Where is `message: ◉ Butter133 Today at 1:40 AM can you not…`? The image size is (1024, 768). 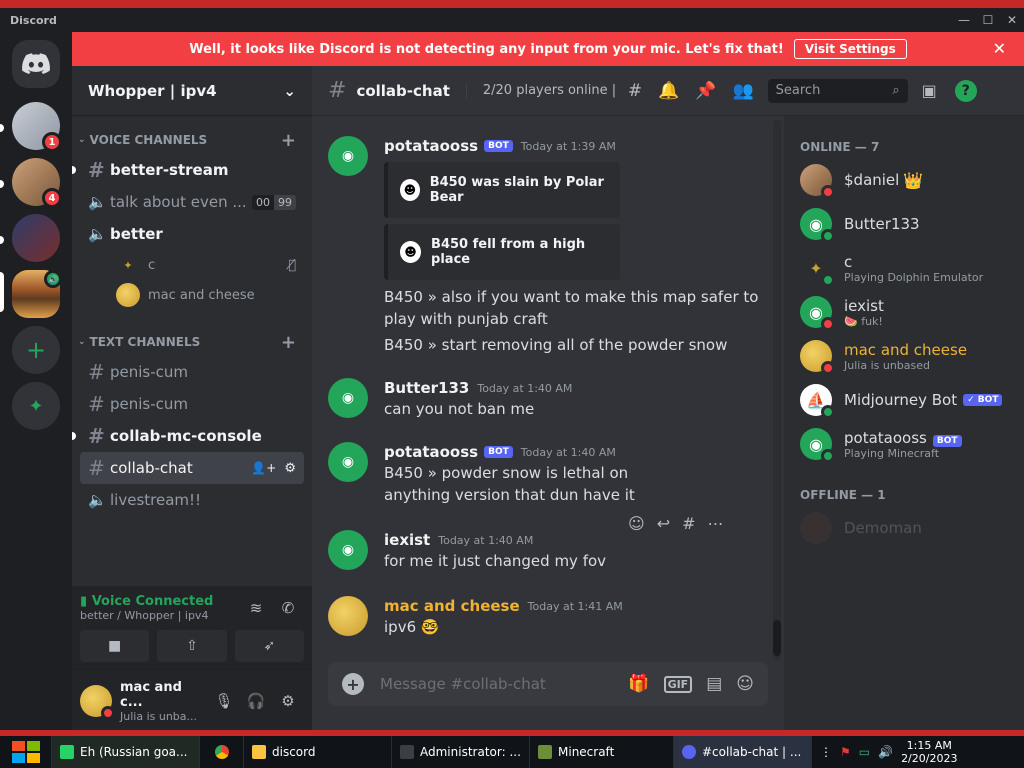 message: ◉ Butter133 Today at 1:40 AM can you not… is located at coordinates (548, 399).